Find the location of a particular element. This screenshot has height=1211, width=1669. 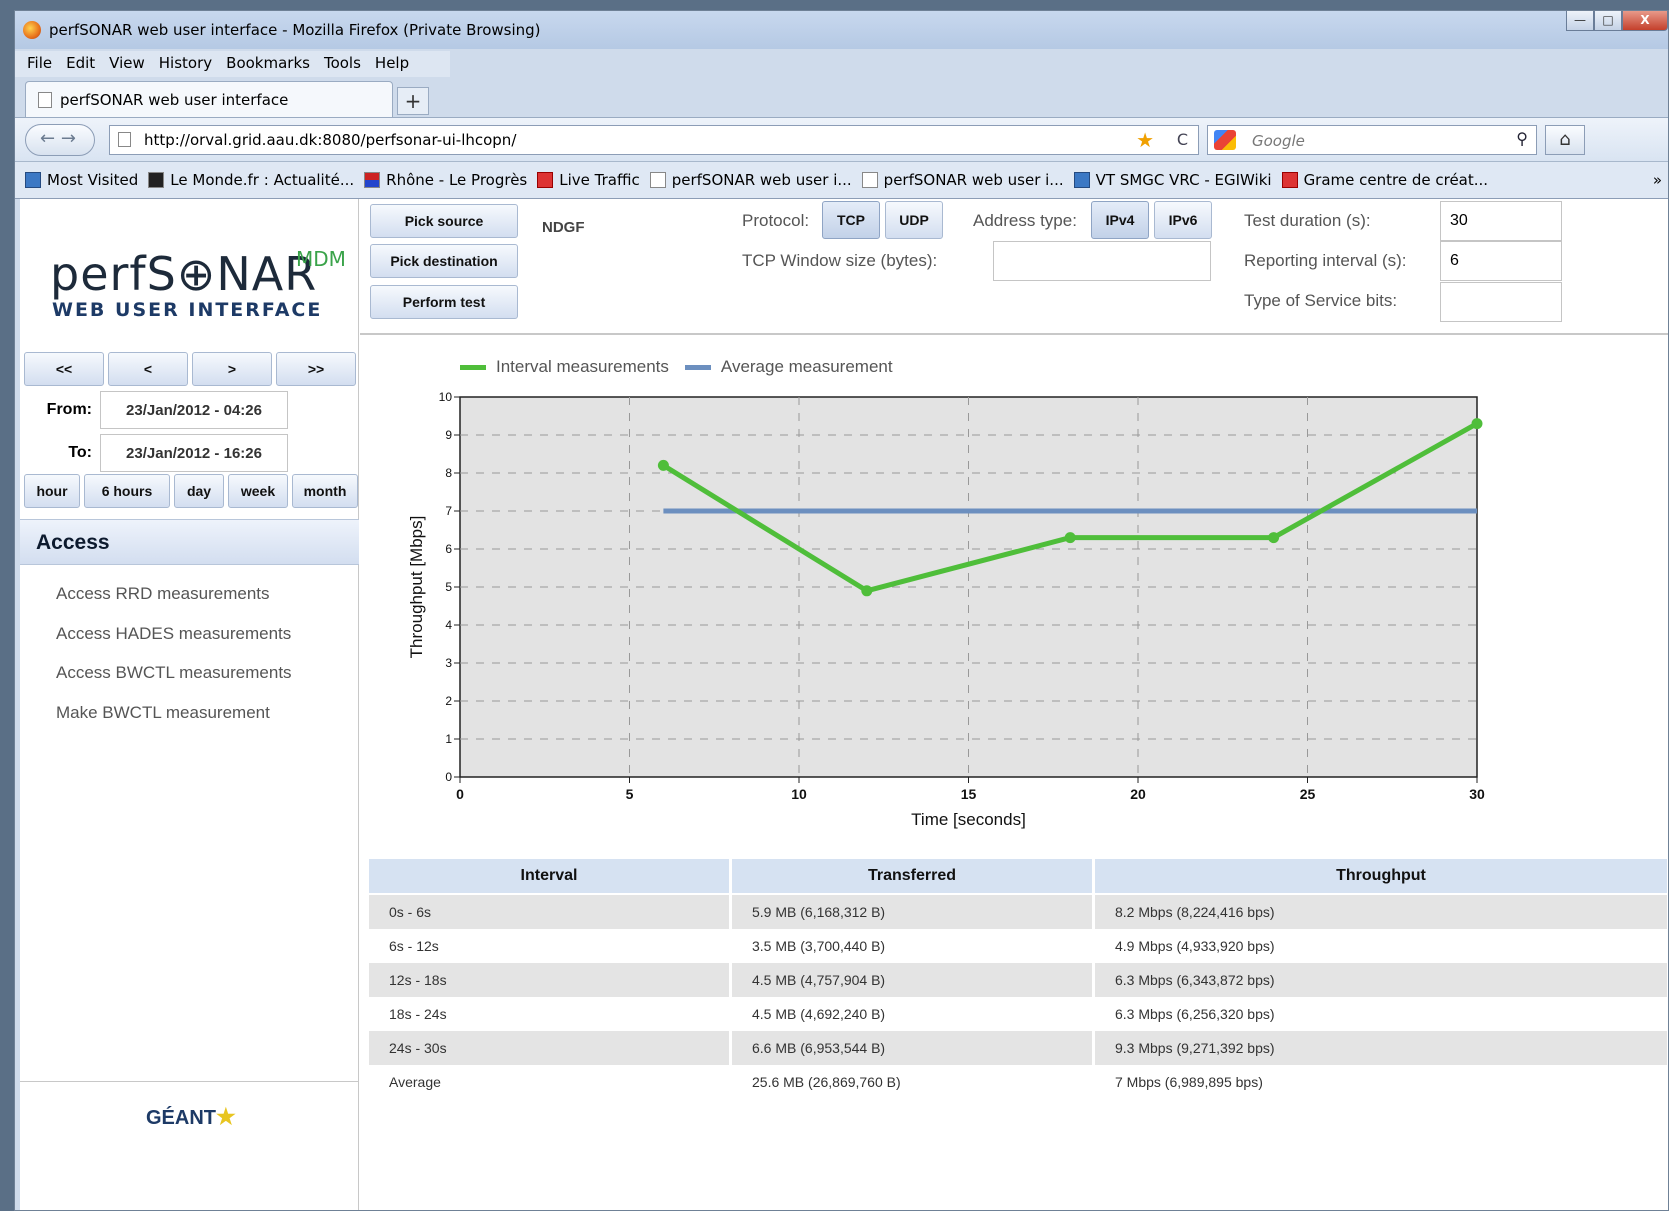

period-buttons: hour 6 hours day week month is located at coordinates (191, 491).